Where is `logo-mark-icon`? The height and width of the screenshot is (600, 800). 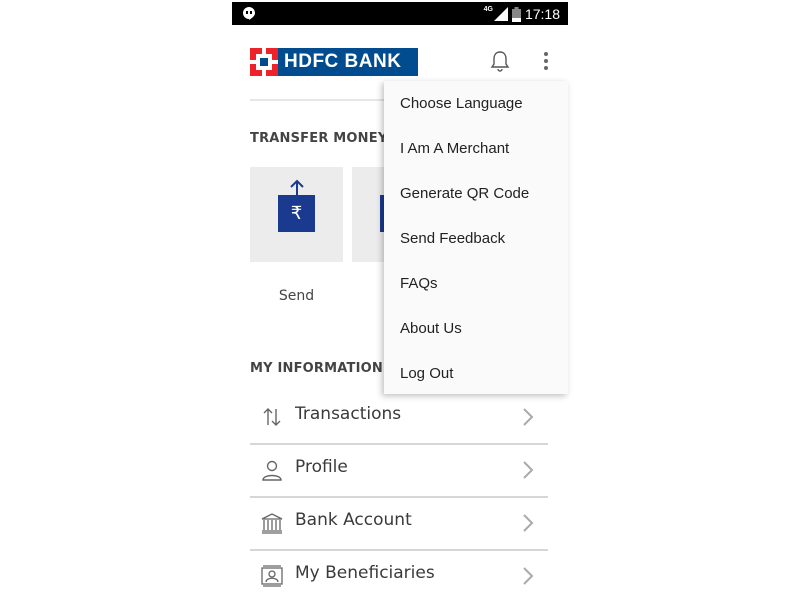
logo-mark-icon is located at coordinates (264, 62).